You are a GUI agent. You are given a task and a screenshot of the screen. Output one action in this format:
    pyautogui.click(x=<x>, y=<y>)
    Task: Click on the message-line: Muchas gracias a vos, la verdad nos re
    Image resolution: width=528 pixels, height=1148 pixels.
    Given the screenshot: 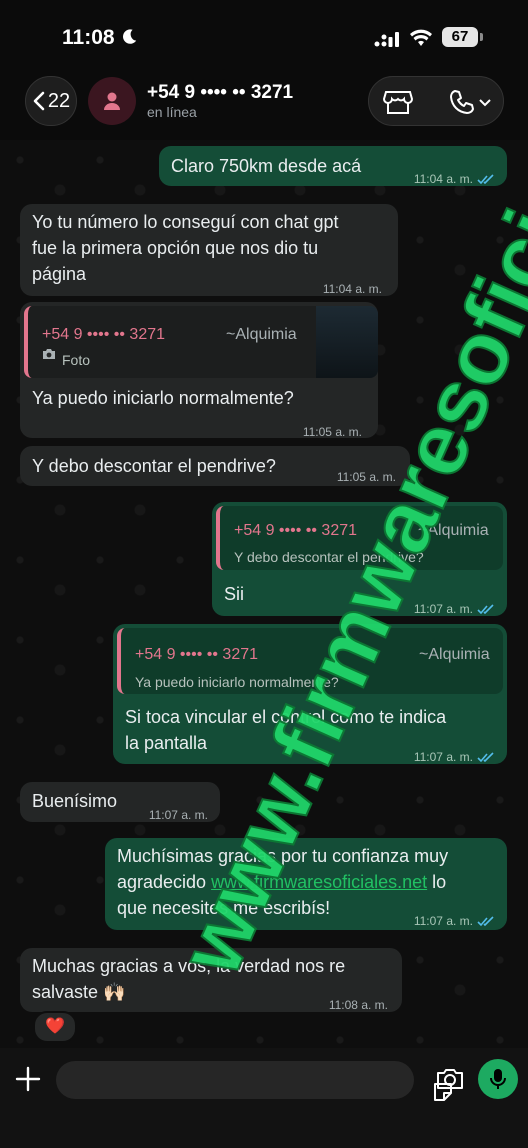 What is the action you would take?
    pyautogui.click(x=189, y=966)
    